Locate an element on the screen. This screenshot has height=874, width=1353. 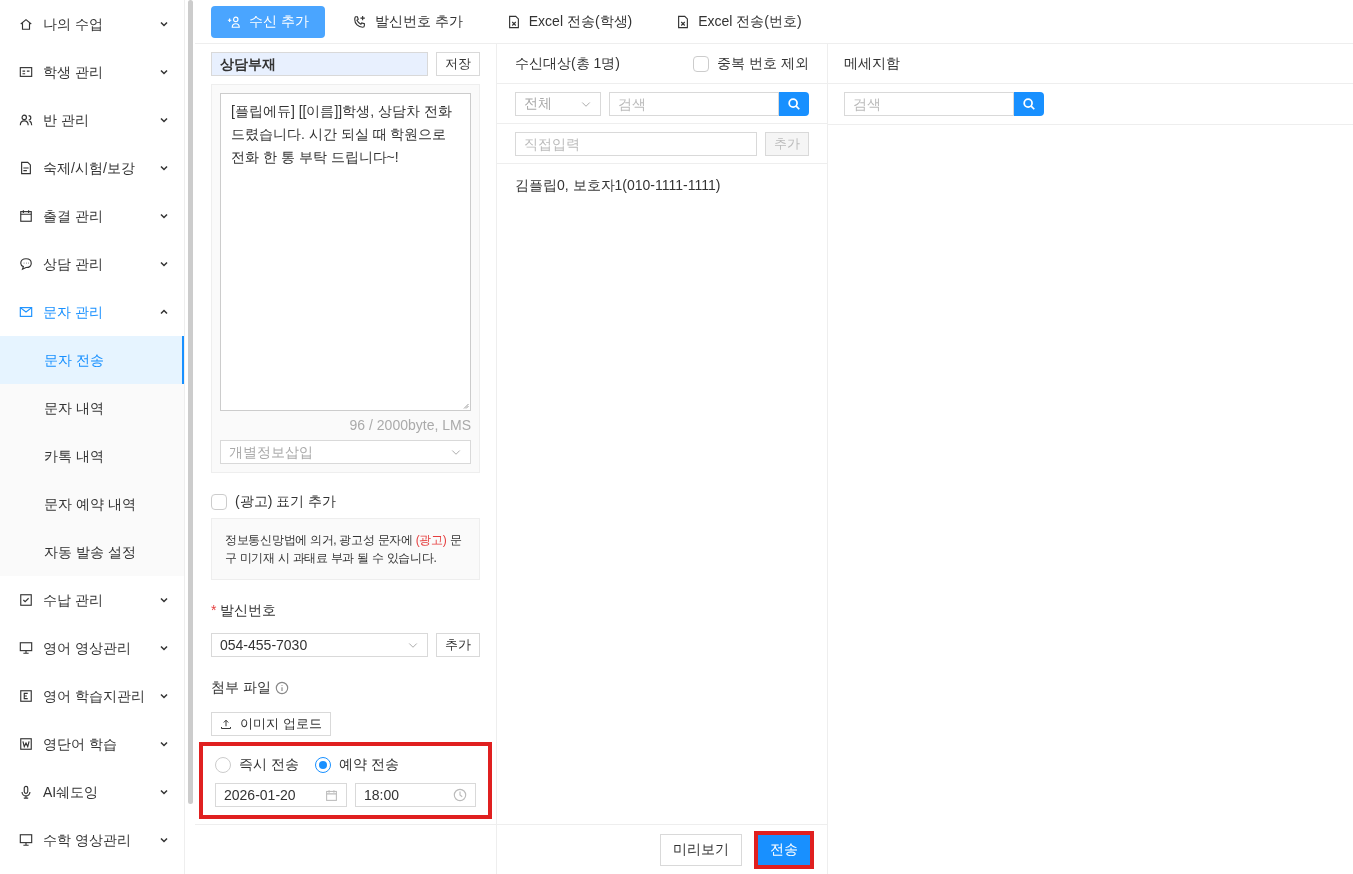
sidebar-item: 수납 관리 is located at coordinates (92, 600).